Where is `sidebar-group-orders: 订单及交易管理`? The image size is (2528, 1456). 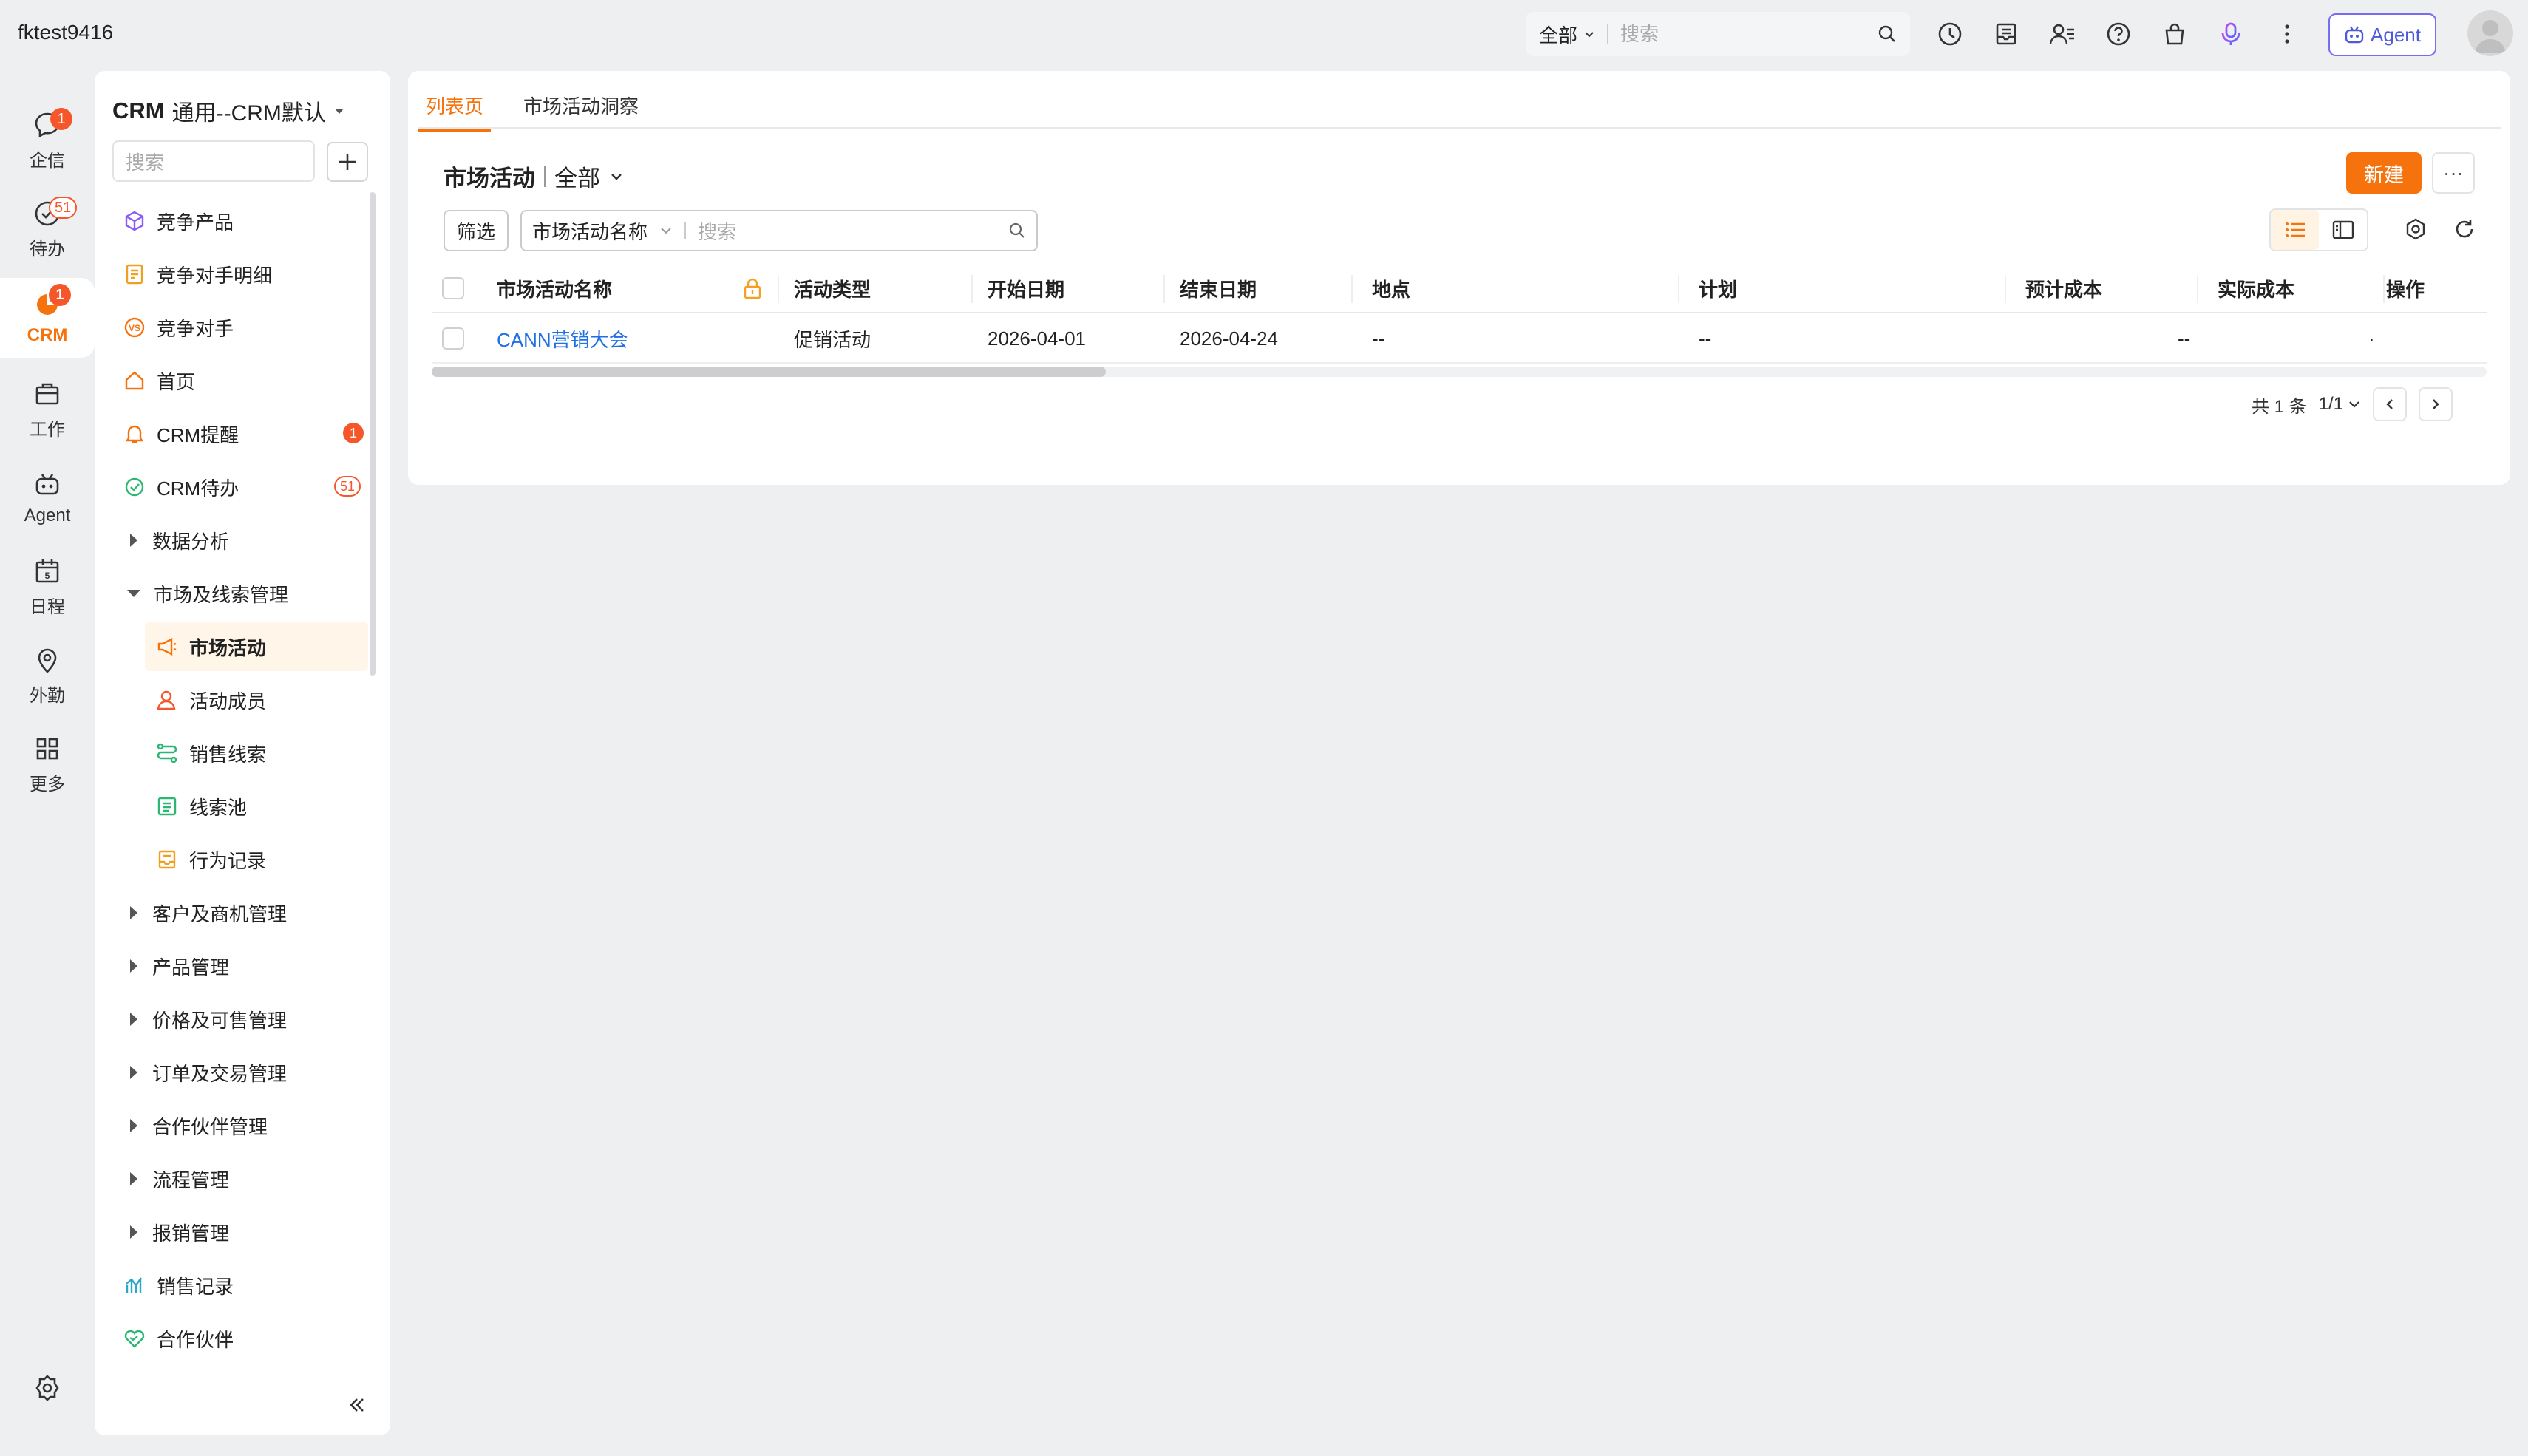
sidebar-group-orders: 订单及交易管理 is located at coordinates (240, 1072).